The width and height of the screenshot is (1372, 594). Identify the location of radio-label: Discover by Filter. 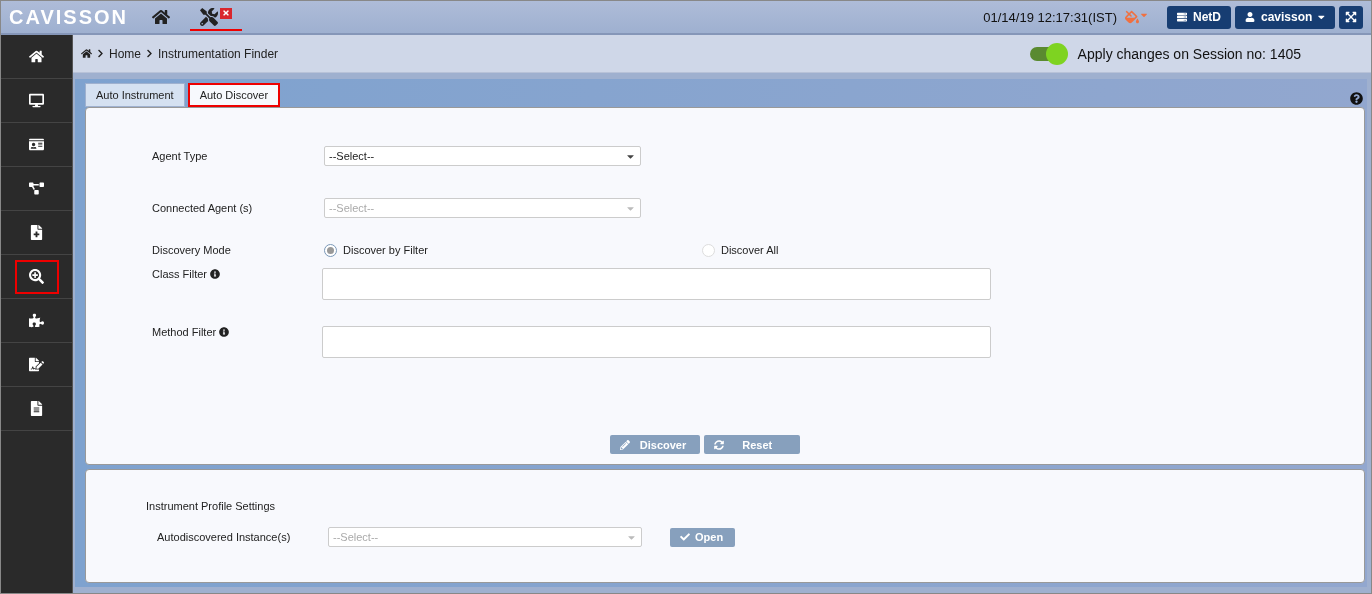
(385, 250).